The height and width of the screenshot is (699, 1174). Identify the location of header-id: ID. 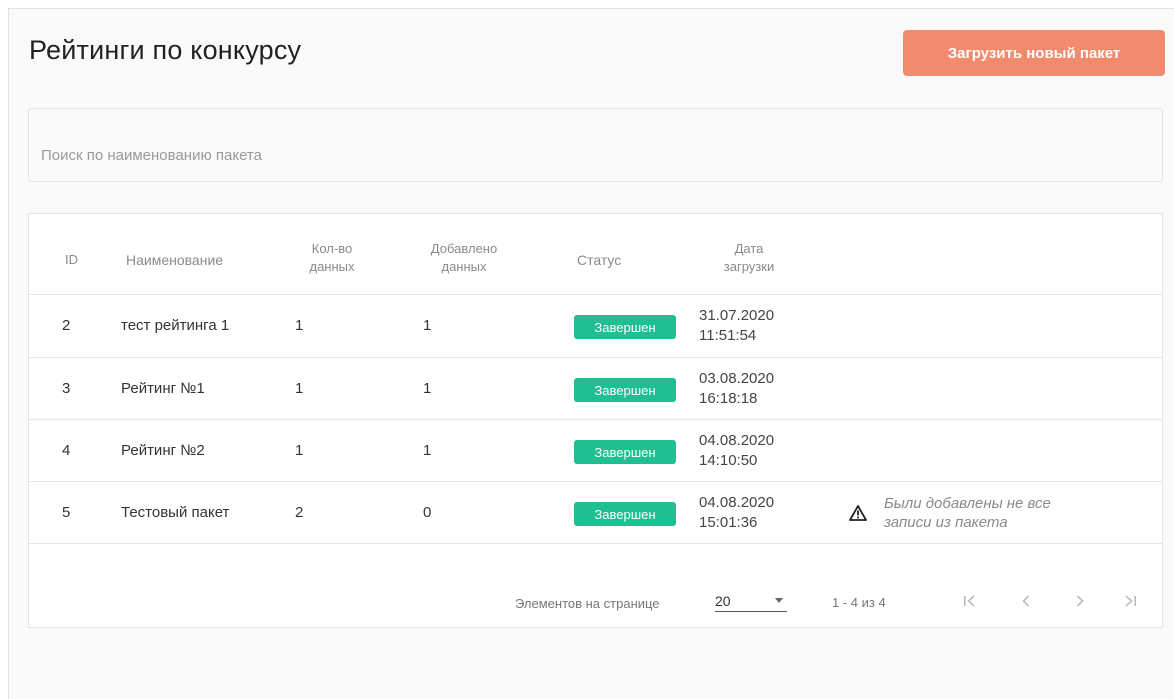
(71, 259).